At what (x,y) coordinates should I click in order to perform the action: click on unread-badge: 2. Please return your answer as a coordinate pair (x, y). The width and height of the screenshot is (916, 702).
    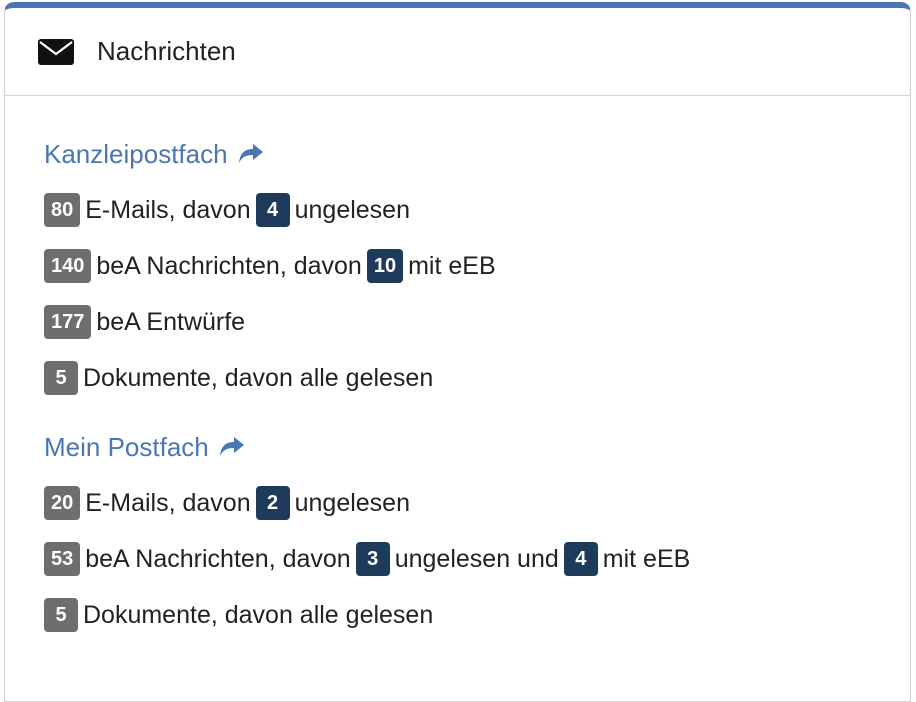
    Looking at the image, I should click on (272, 503).